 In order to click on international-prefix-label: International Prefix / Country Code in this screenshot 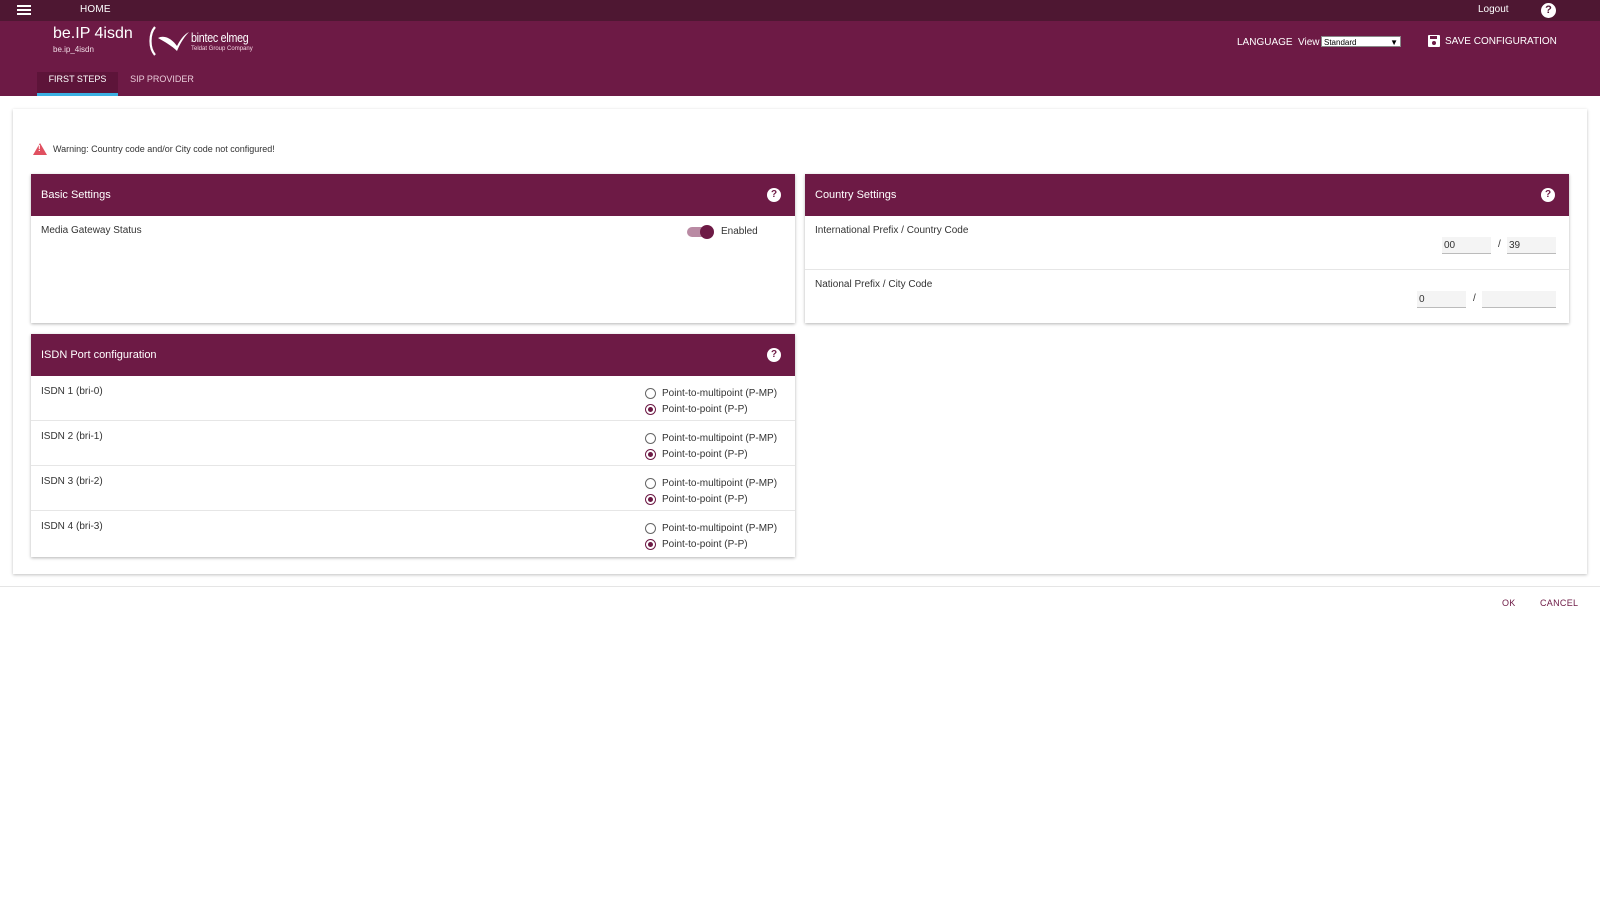, I will do `click(892, 230)`.